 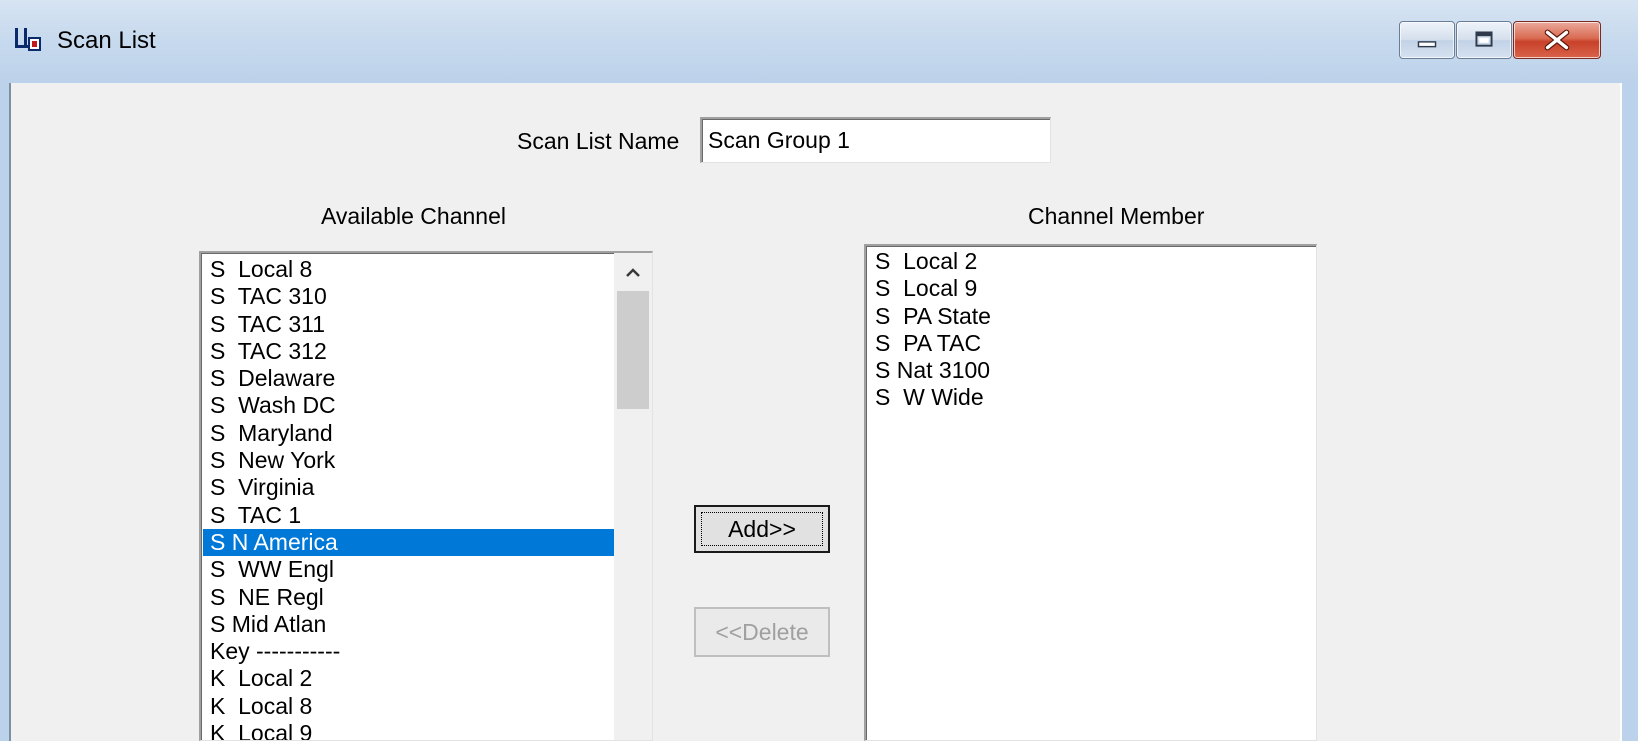 What do you see at coordinates (408, 405) in the screenshot?
I see `available-channel-item: S Wash DC` at bounding box center [408, 405].